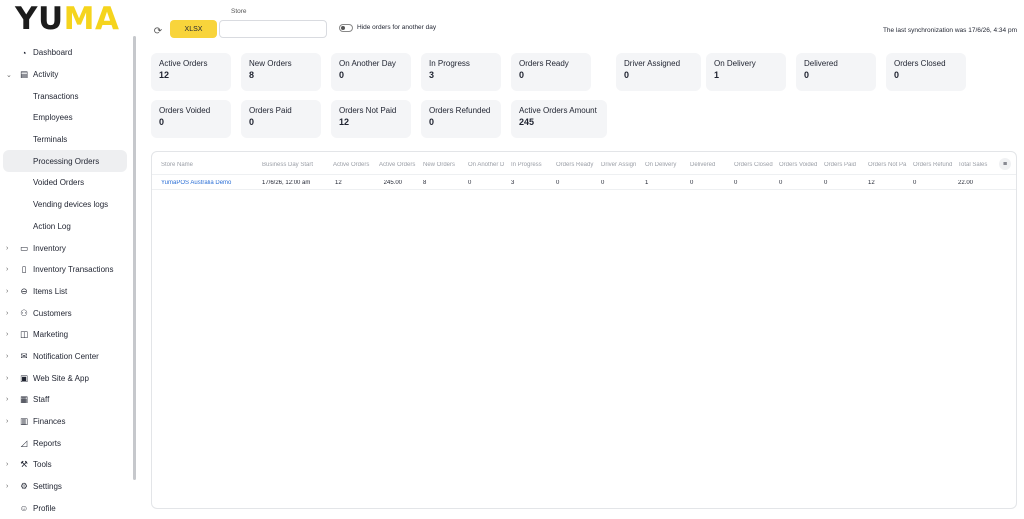 The image size is (1024, 519). What do you see at coordinates (24, 464) in the screenshot?
I see `tools-icon: ⚒` at bounding box center [24, 464].